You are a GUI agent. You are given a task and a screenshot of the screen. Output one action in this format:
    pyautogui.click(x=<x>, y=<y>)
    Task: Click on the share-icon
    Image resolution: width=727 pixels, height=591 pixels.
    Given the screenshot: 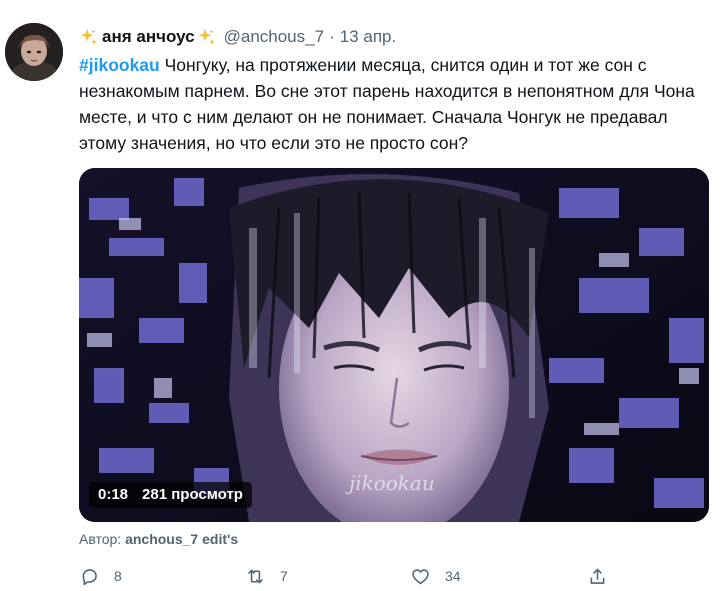 What is the action you would take?
    pyautogui.click(x=597, y=576)
    